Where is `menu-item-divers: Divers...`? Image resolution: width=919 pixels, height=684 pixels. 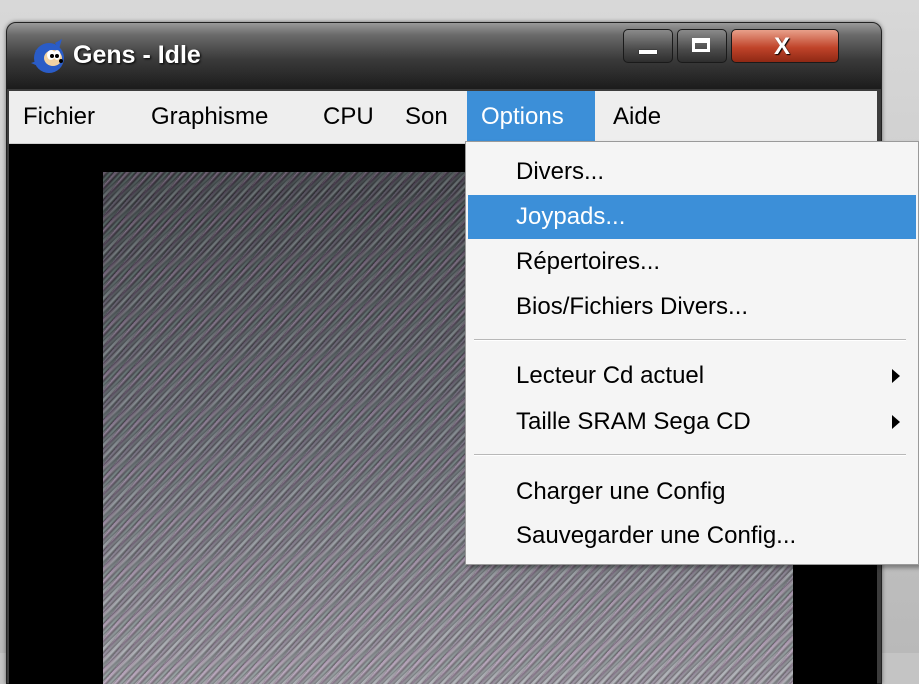 menu-item-divers: Divers... is located at coordinates (692, 172).